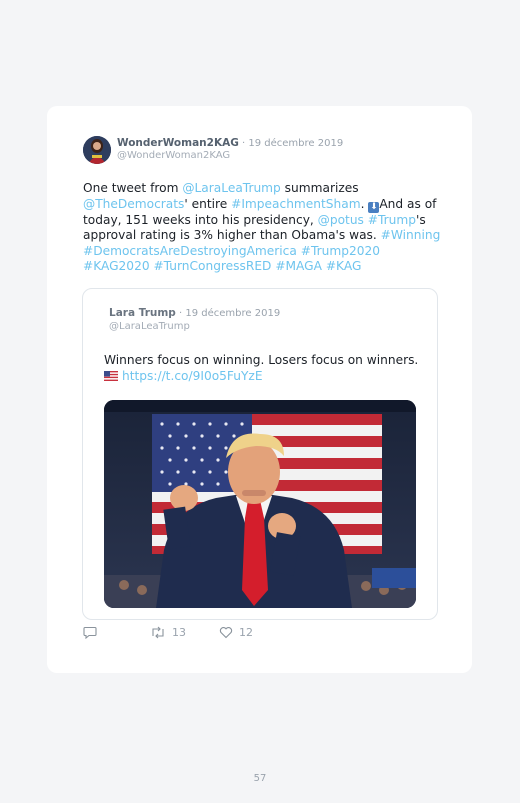 The width and height of the screenshot is (520, 803). I want to click on retweet-count: 13, so click(179, 632).